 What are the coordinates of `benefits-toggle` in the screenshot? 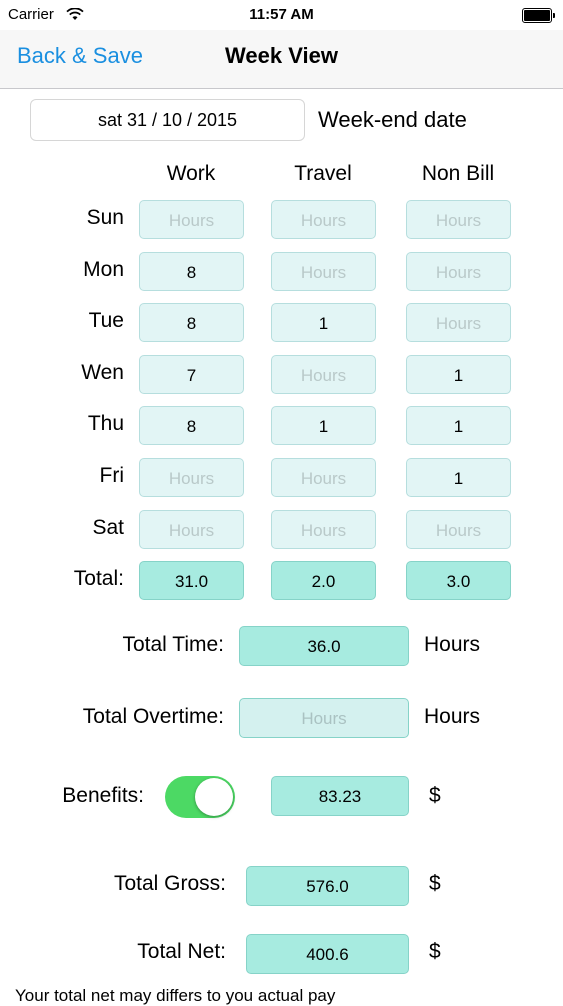 It's located at (200, 797).